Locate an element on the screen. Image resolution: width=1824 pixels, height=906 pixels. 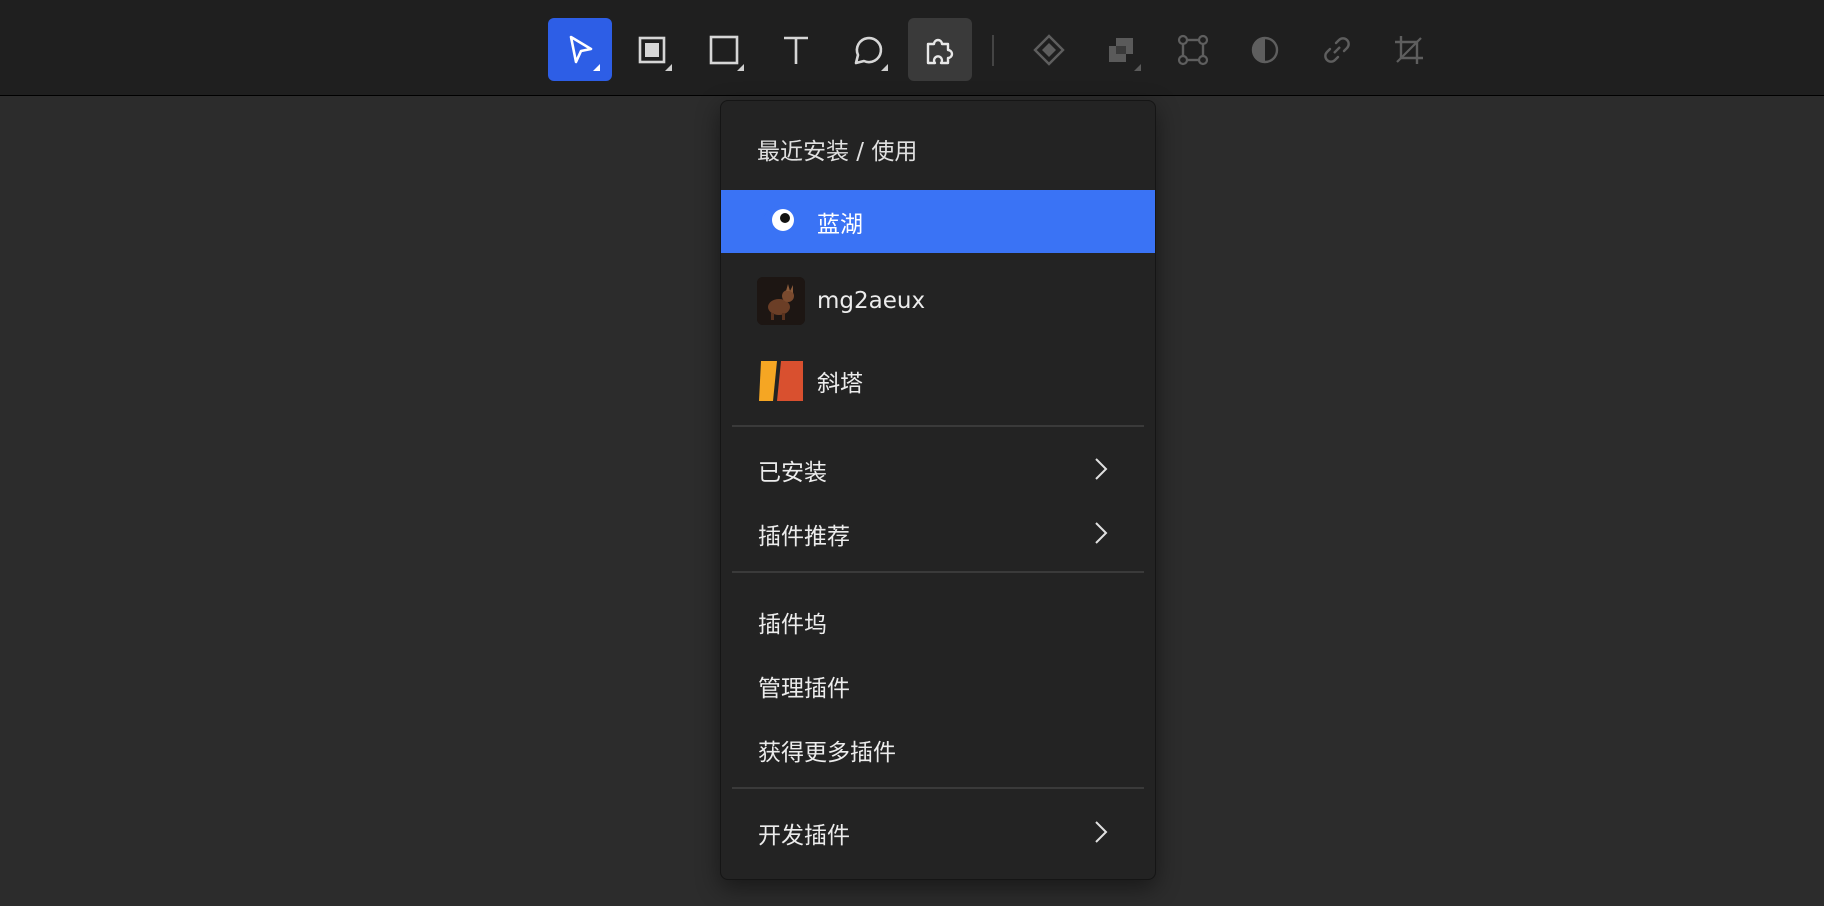
move-tool-button is located at coordinates (580, 49).